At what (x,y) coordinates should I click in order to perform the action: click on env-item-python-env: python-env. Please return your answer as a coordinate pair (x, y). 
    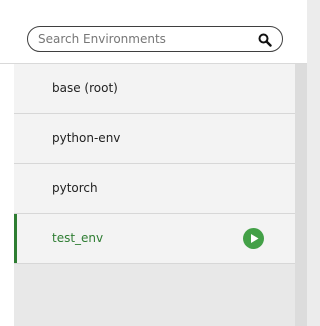
    Looking at the image, I should click on (154, 139).